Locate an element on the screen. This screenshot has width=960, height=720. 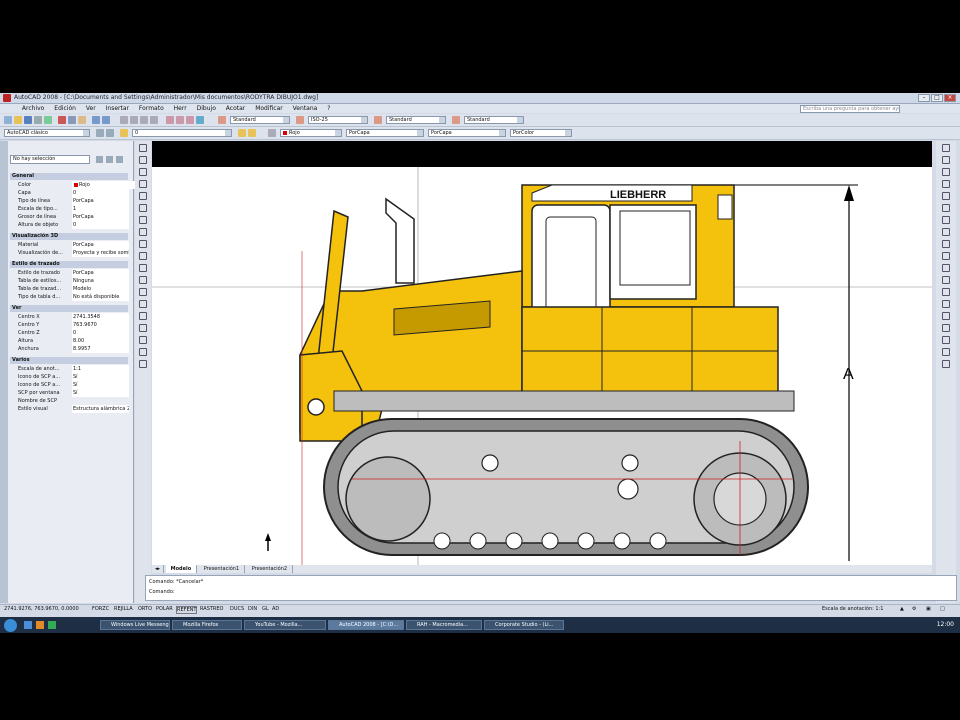
mirror-icon is located at coordinates (946, 172).